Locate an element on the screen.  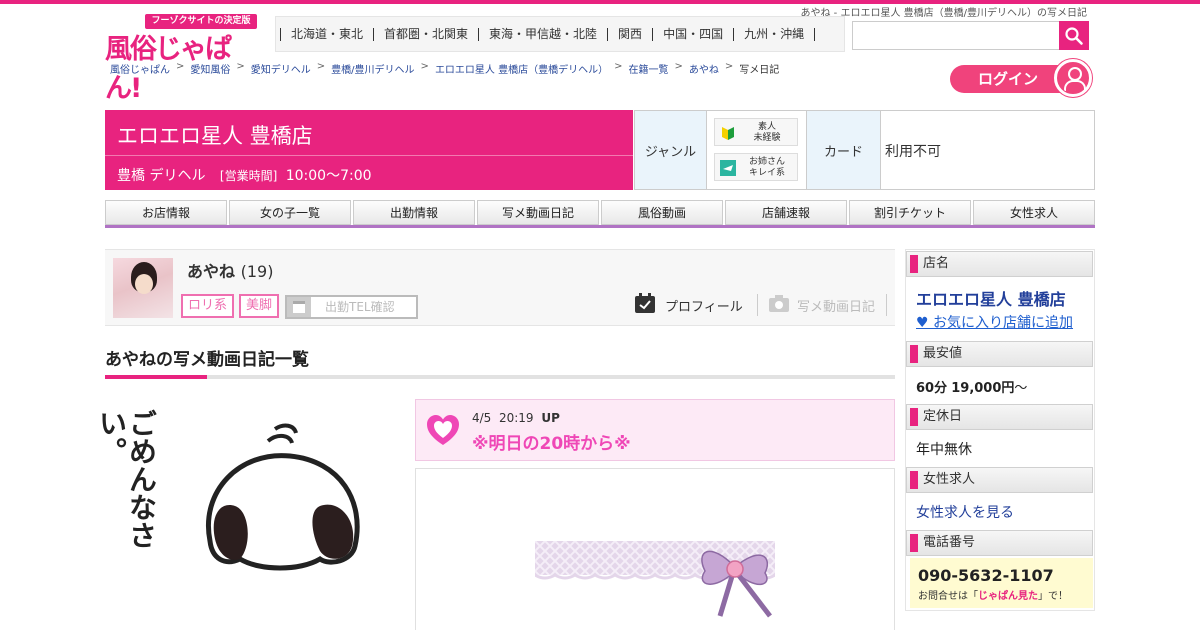
diary-link: 写メ動画日記 is located at coordinates (836, 305).